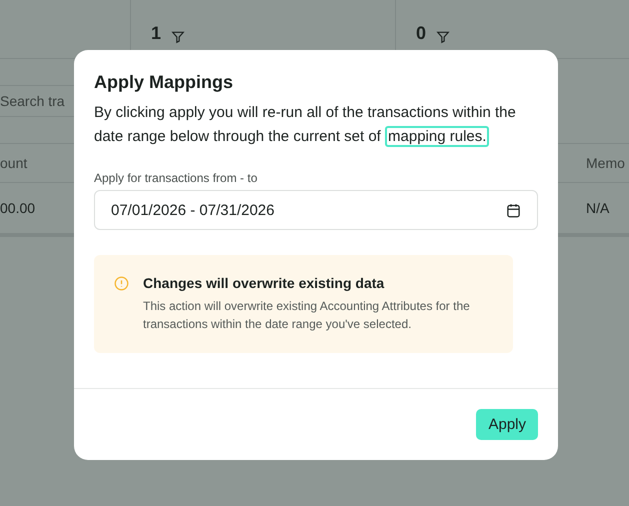  Describe the element at coordinates (156, 33) in the screenshot. I see `stat-value: 1` at that location.